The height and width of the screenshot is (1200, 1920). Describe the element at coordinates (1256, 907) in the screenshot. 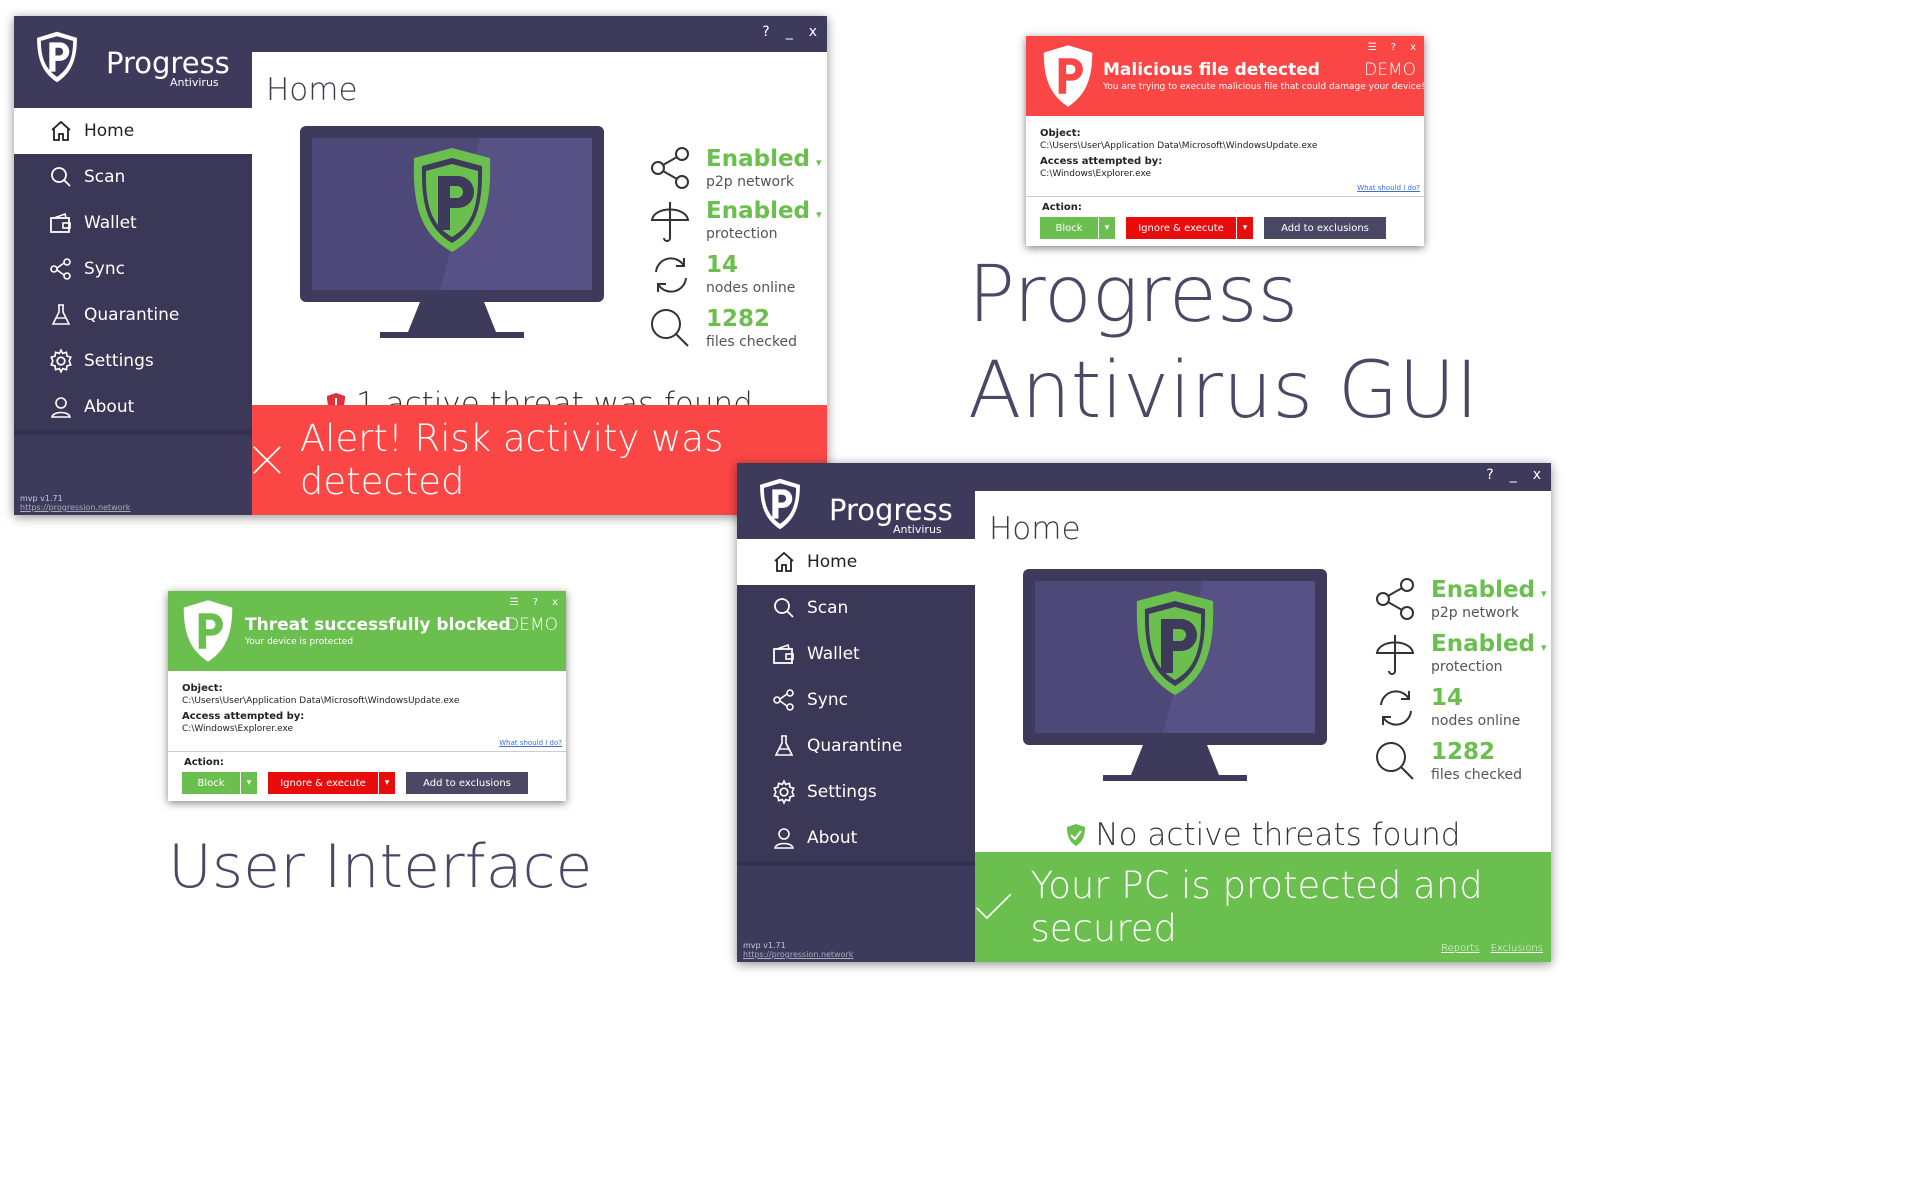

I see `secure-banner-text: Your PC is protected and secured` at that location.